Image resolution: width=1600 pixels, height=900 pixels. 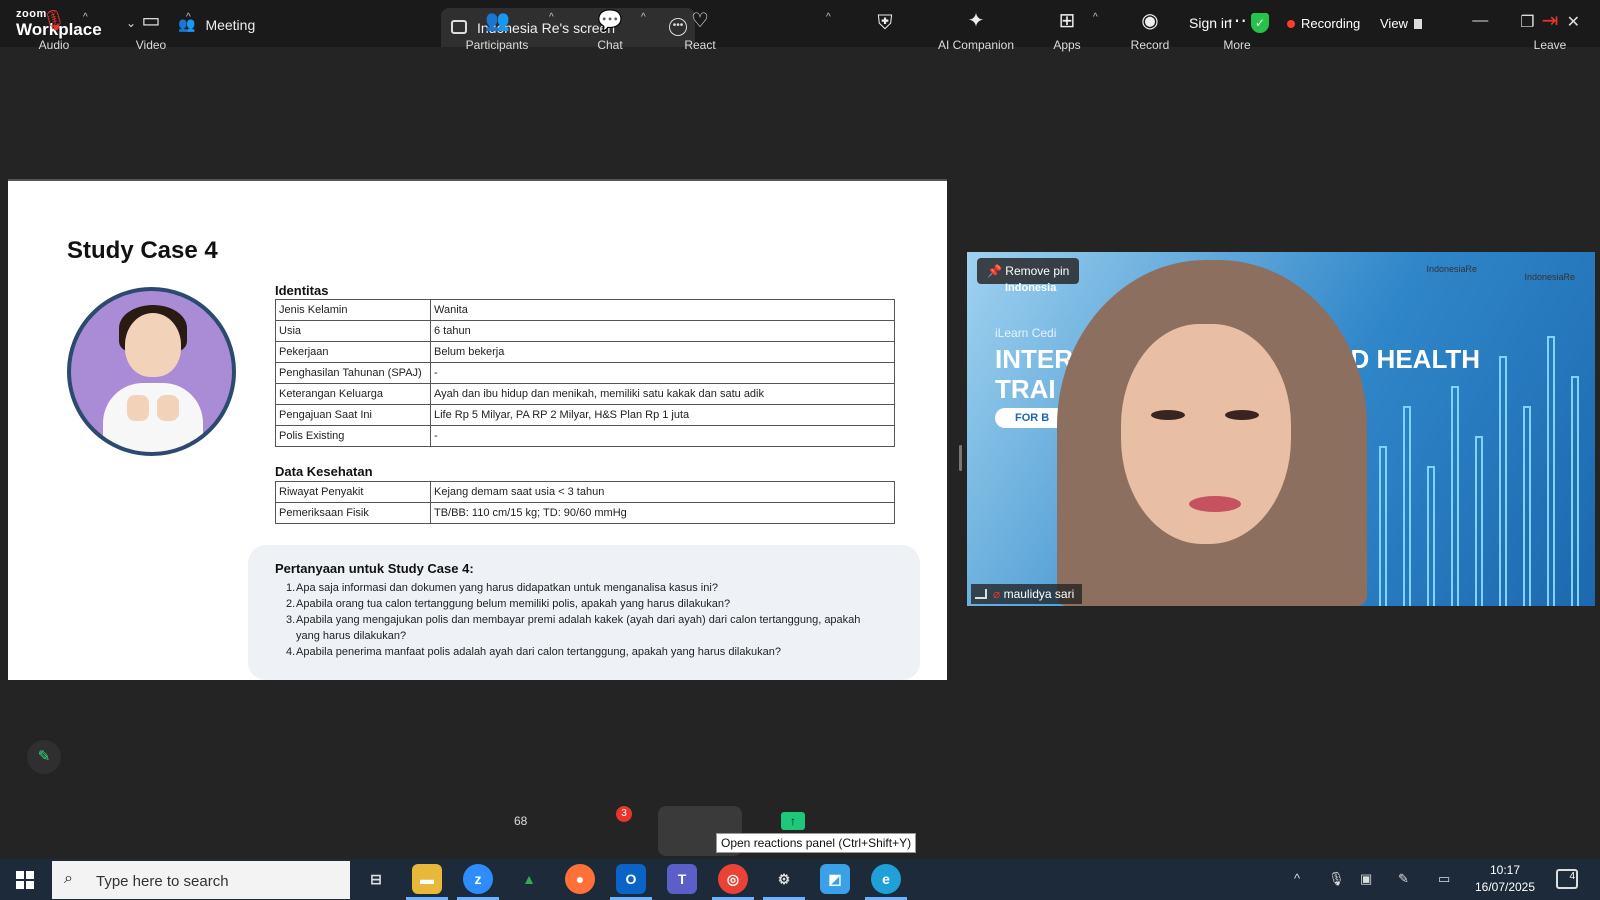 What do you see at coordinates (201, 880) in the screenshot?
I see `taskbar-search-box: ⌕ Type here to search` at bounding box center [201, 880].